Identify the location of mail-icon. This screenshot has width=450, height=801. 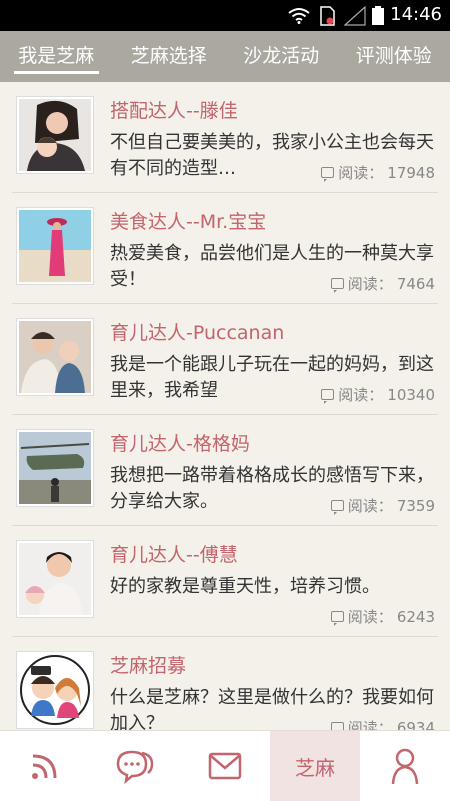
(225, 766).